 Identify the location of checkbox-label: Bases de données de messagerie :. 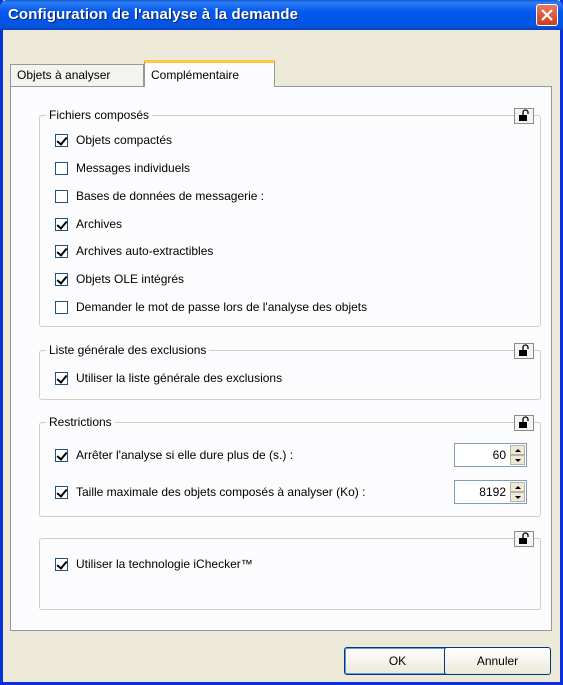
(170, 196).